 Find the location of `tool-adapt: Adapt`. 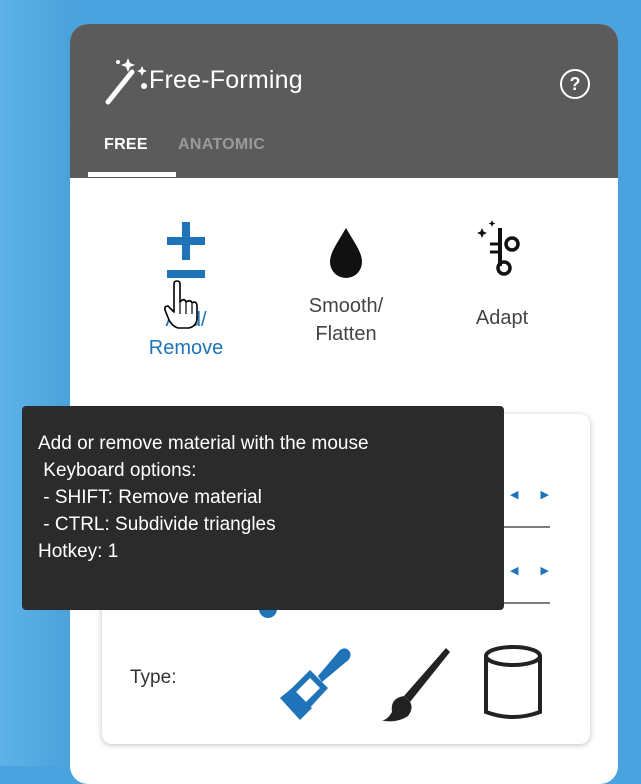

tool-adapt: Adapt is located at coordinates (502, 273).